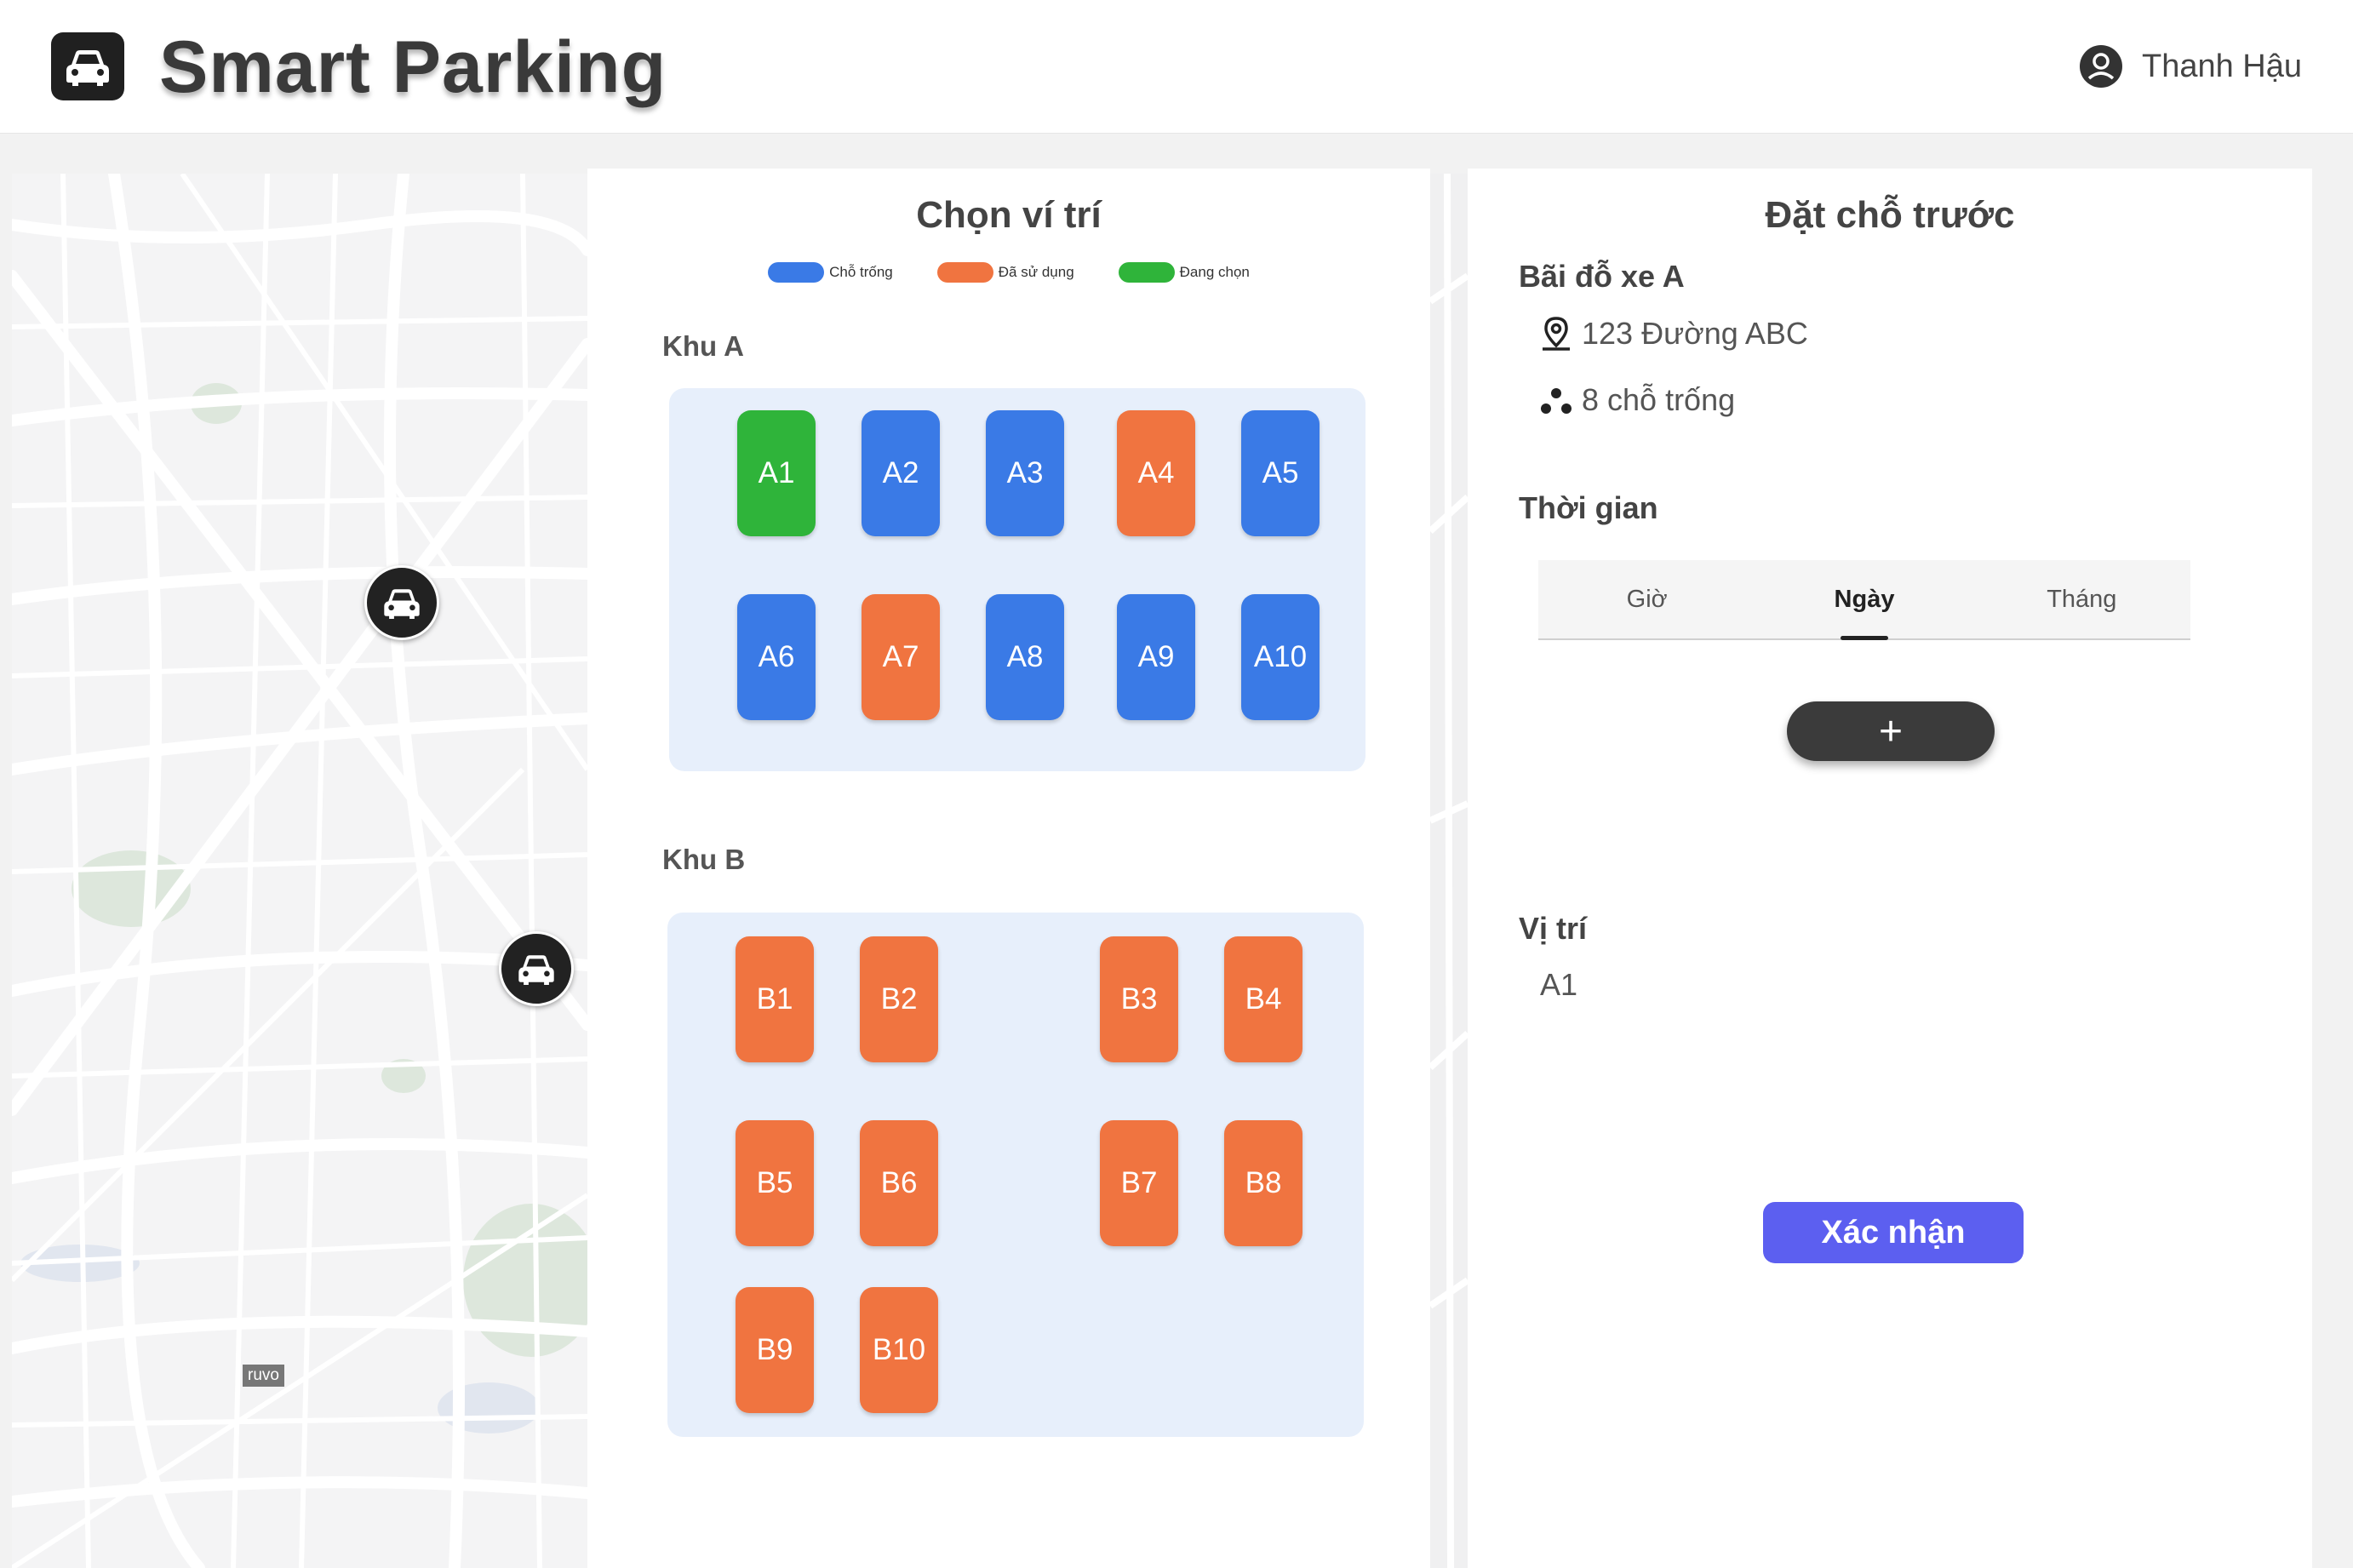  Describe the element at coordinates (1009, 215) in the screenshot. I see `slot-selection-title: Chọn ví trí` at that location.